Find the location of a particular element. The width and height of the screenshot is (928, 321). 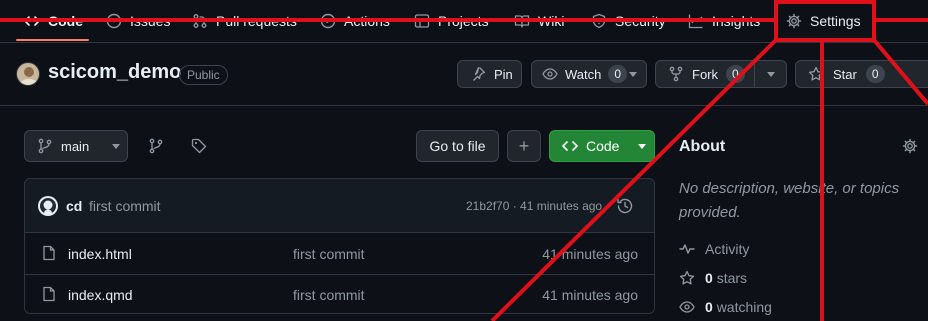

tab-wiki: Wiki is located at coordinates (539, 21).